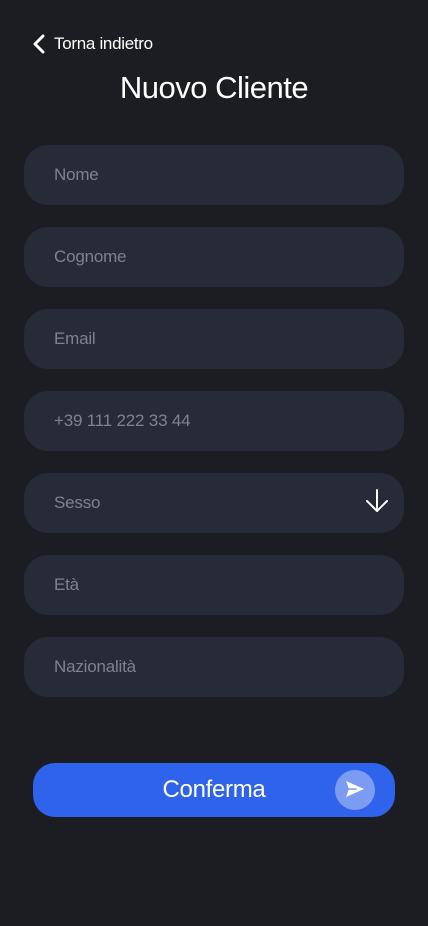 Image resolution: width=428 pixels, height=926 pixels. I want to click on phone-field-container, so click(214, 421).